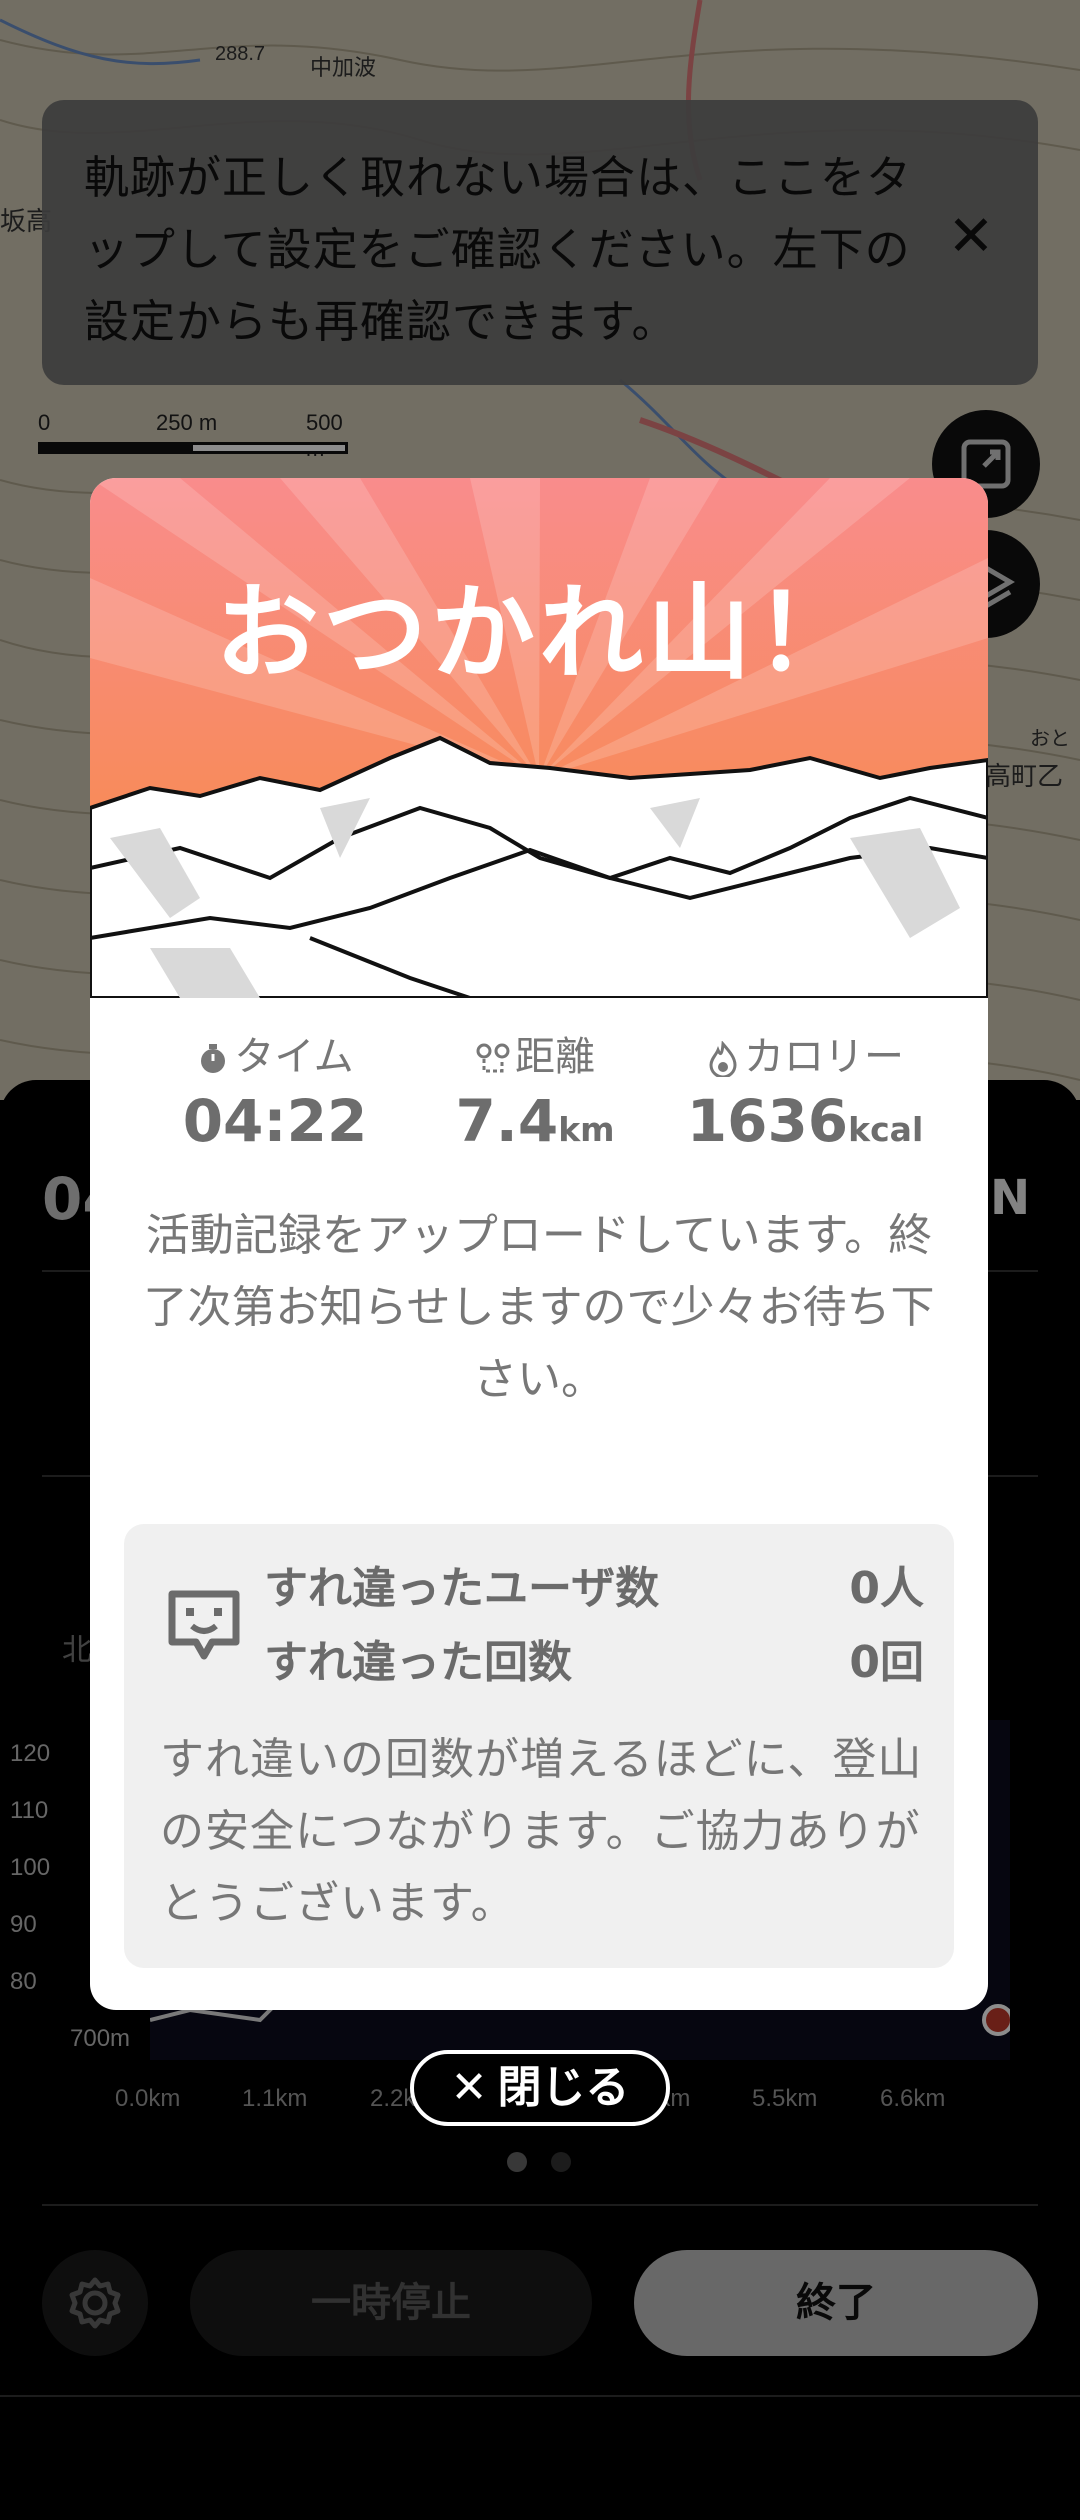 The image size is (1080, 2520). I want to click on stat-distance: 距離 7.4km, so click(535, 1096).